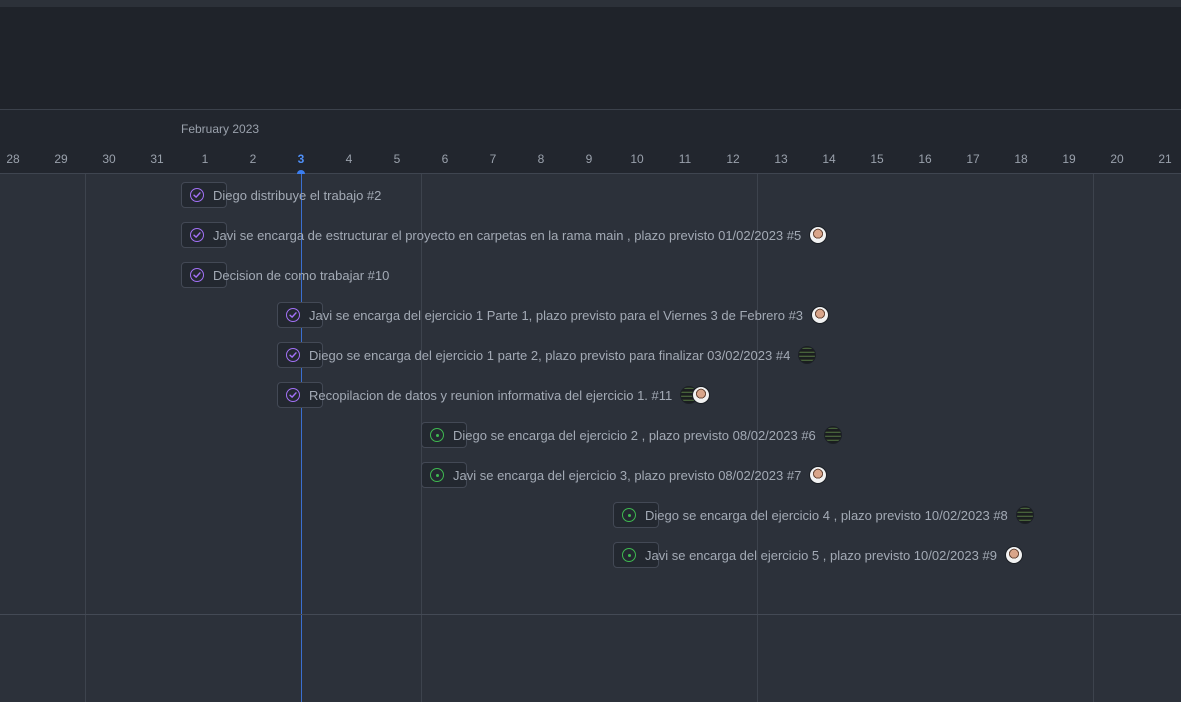  What do you see at coordinates (590, 58) in the screenshot?
I see `toolbar-panel` at bounding box center [590, 58].